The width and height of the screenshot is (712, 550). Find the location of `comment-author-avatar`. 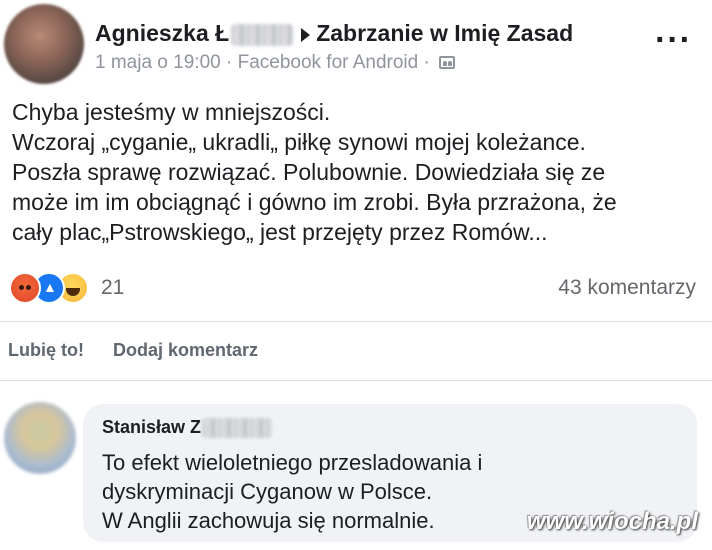

comment-author-avatar is located at coordinates (40, 438).